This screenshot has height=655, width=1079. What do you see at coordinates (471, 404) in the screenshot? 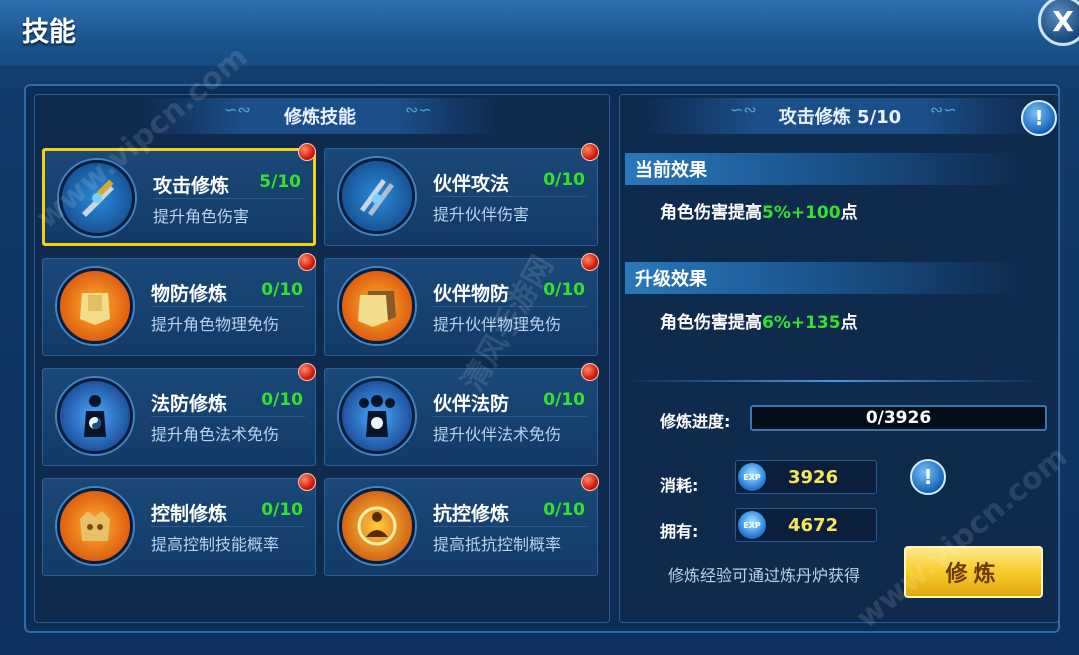
I see `skill-name: 伙伴法防` at bounding box center [471, 404].